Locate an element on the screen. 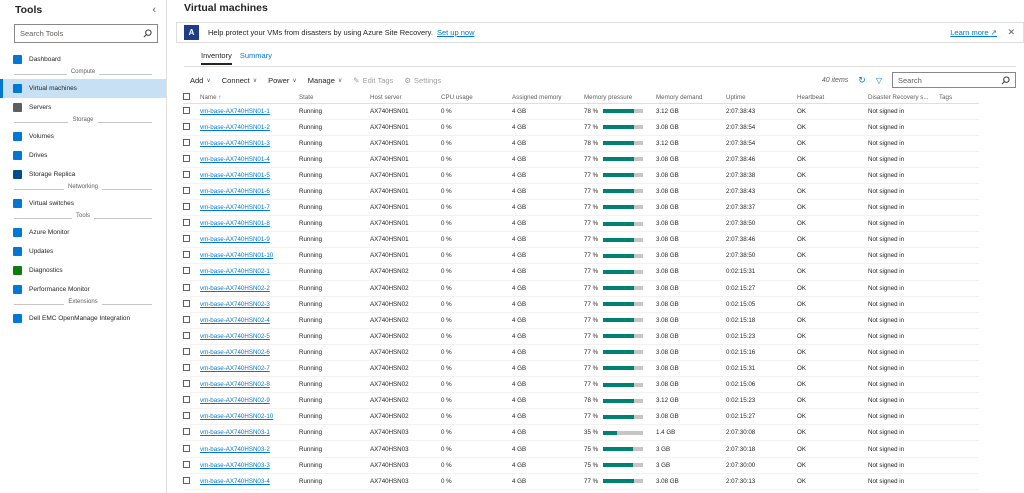 The height and width of the screenshot is (493, 1024). vm-name-link: vm-base-AX740HSN03-1 is located at coordinates (235, 432).